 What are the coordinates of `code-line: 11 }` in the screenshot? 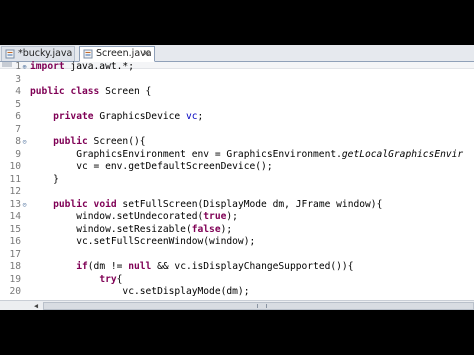 It's located at (237, 180).